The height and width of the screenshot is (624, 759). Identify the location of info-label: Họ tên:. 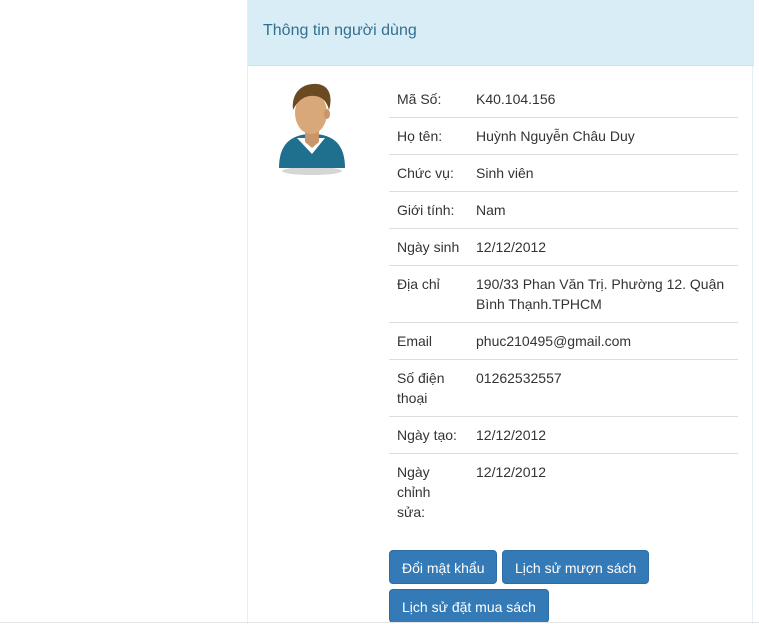
(428, 136).